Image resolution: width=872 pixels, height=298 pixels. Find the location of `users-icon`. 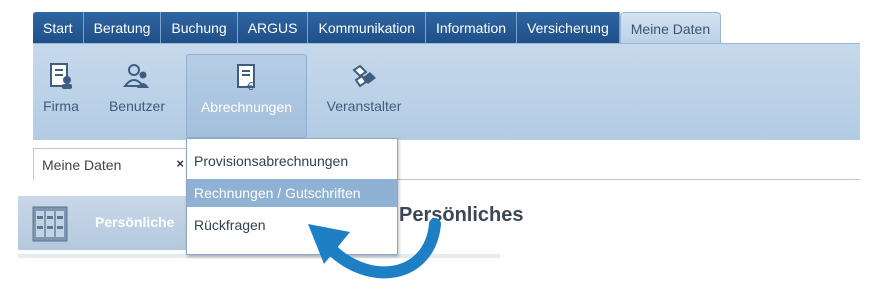

users-icon is located at coordinates (136, 76).